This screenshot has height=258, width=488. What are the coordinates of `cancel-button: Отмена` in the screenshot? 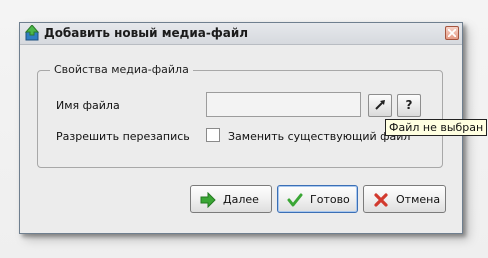 It's located at (404, 199).